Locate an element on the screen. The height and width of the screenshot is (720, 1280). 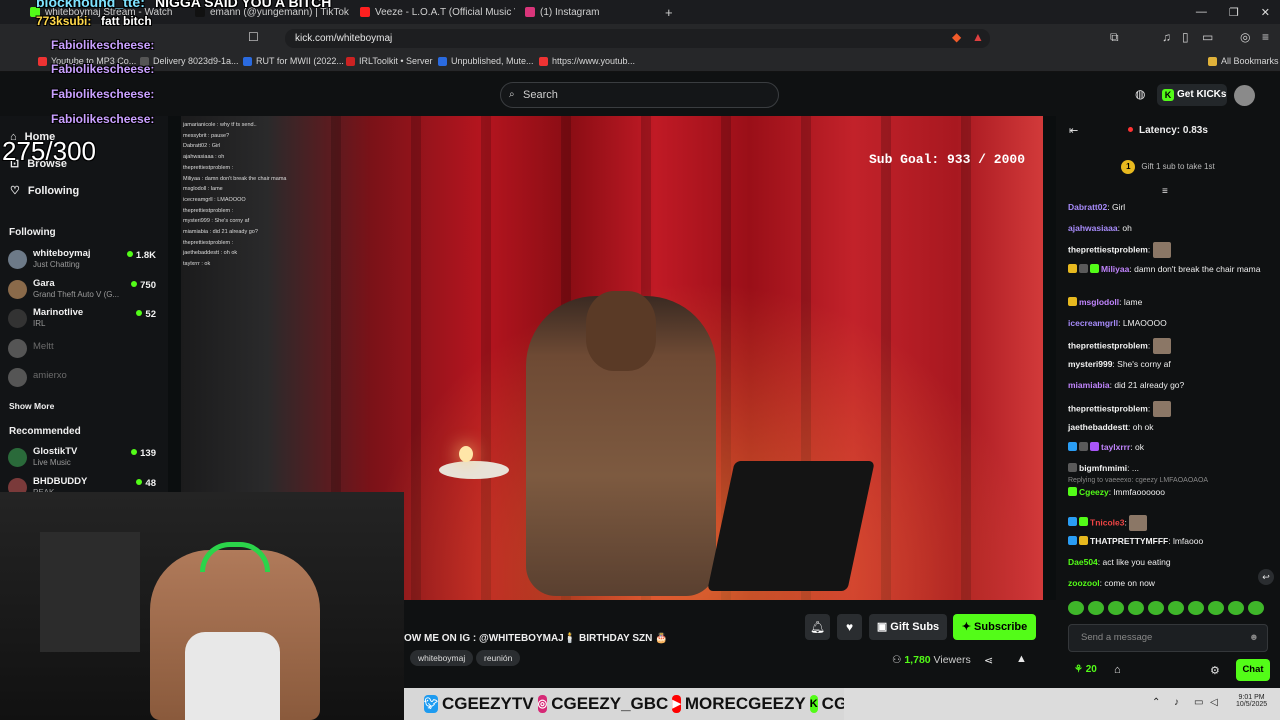
latency-indicator: Latency: 0.83s is located at coordinates (1168, 130).